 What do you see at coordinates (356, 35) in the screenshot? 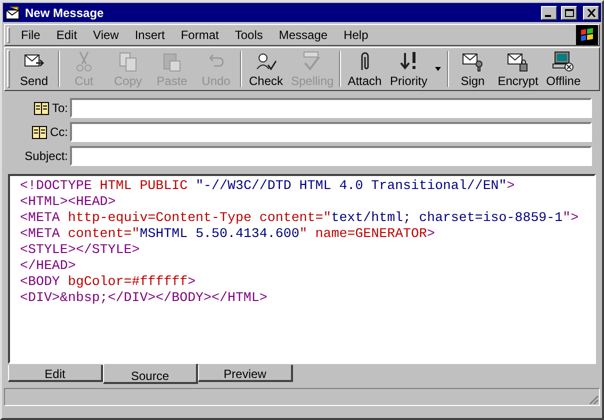
I see `menu-item: Help` at bounding box center [356, 35].